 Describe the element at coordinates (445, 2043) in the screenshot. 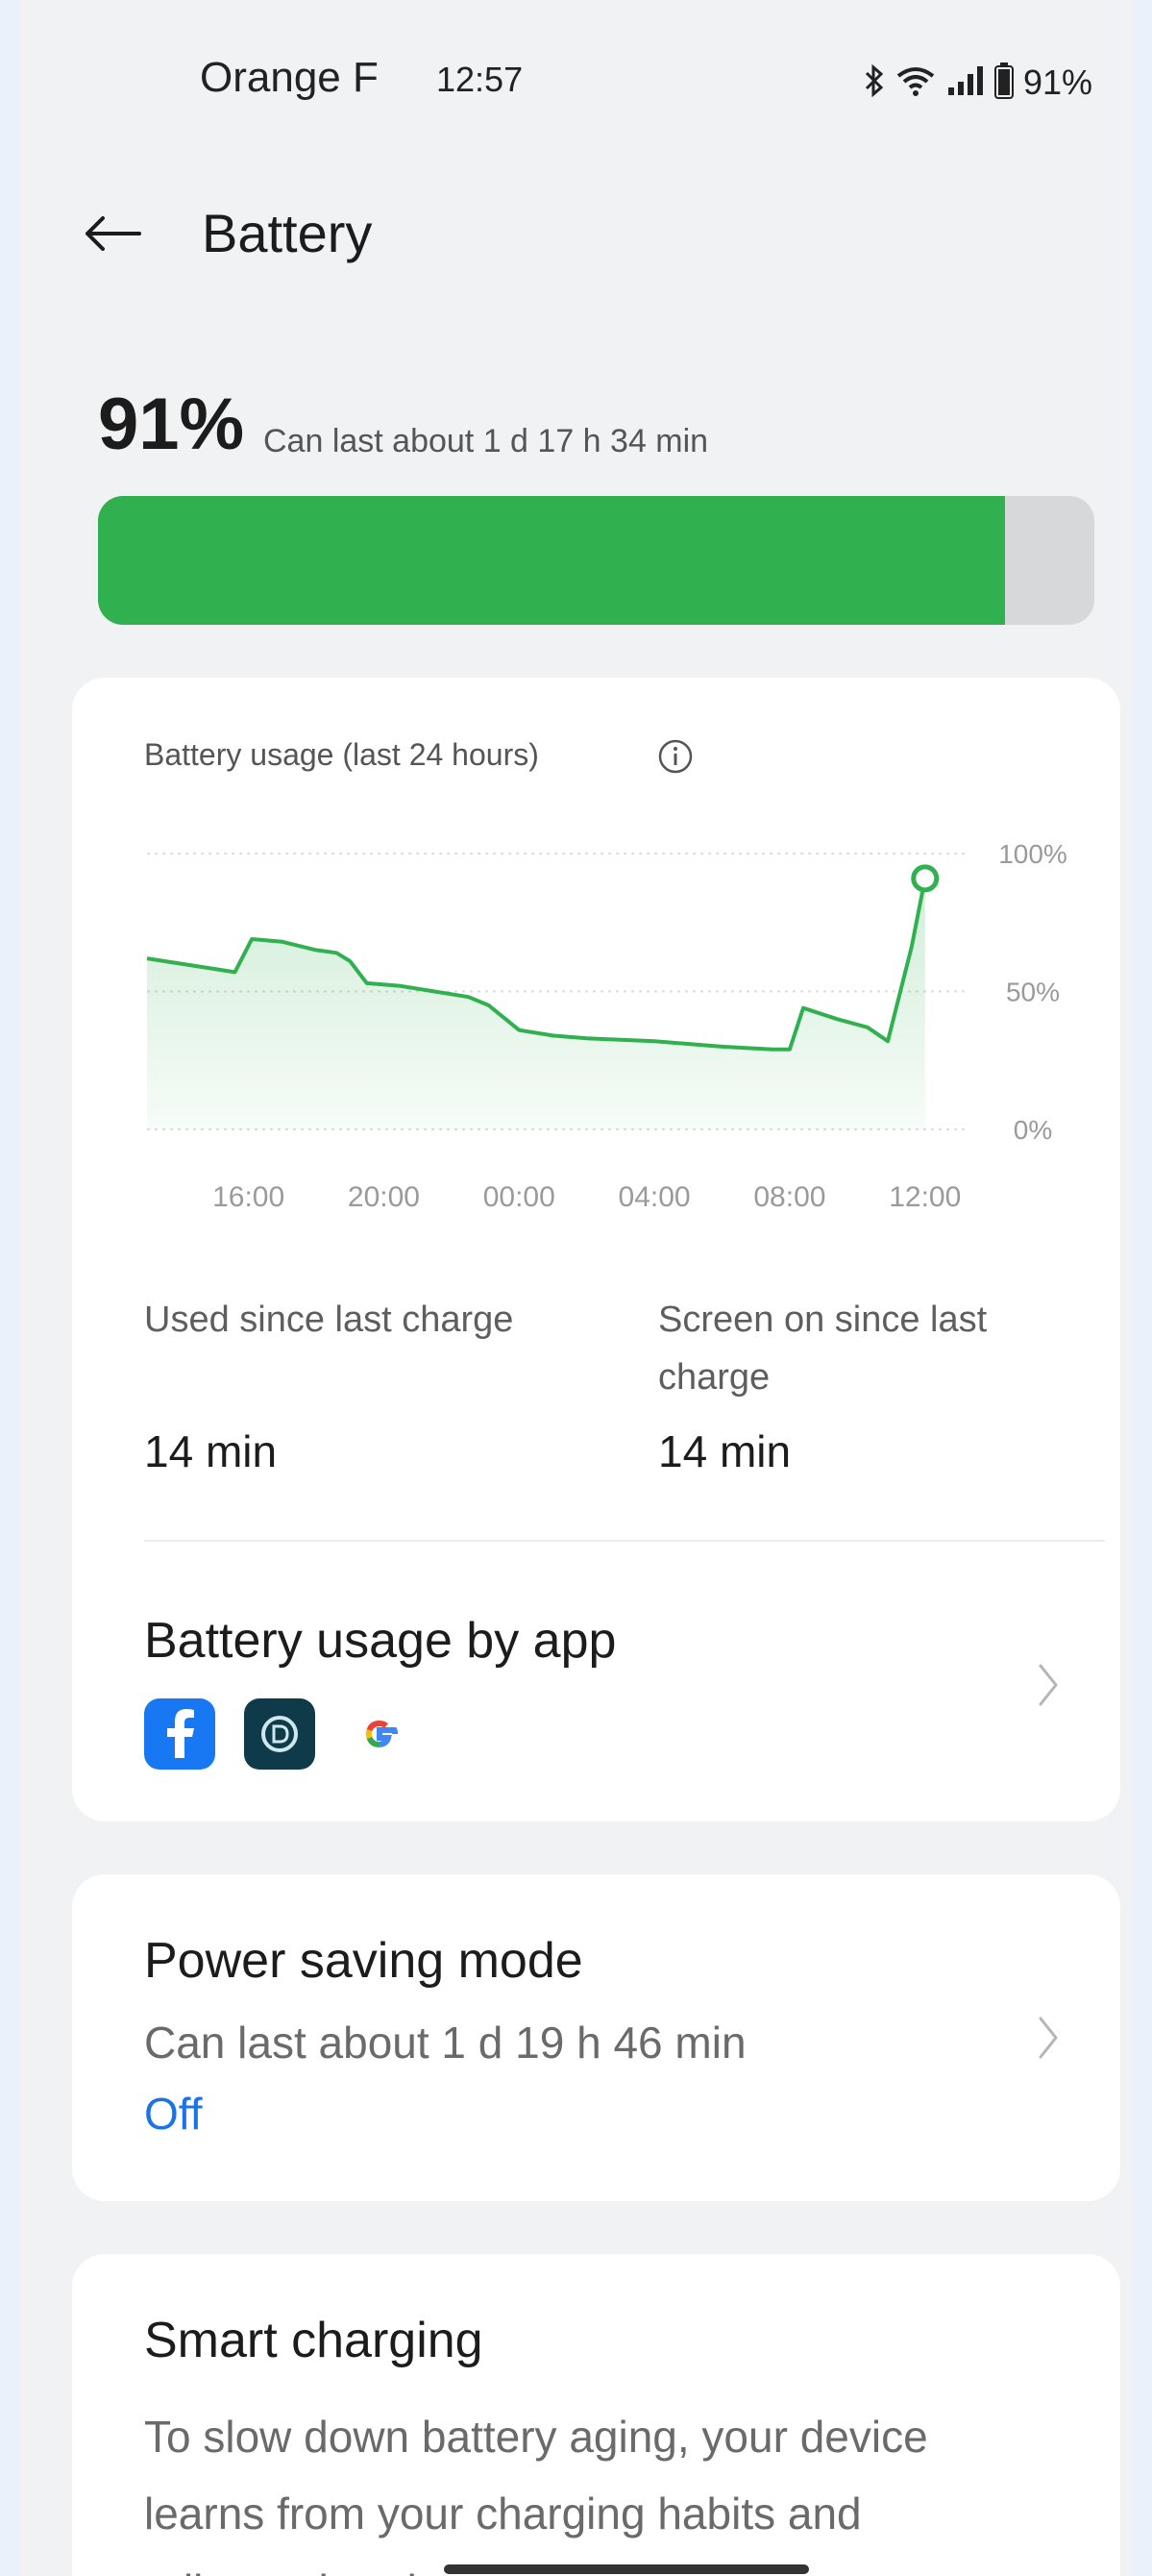

I see `power-saving-estimate: Can last about 1 d 19 h 46 min` at that location.